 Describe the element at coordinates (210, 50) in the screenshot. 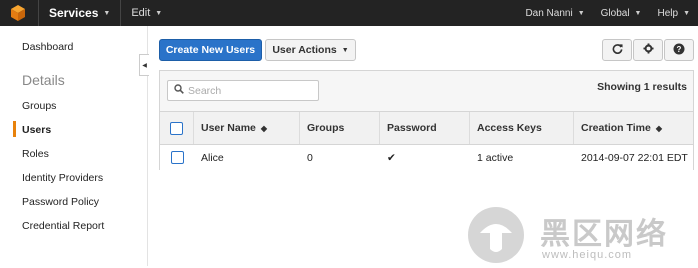

I see `create-new-users-button: Create New Users` at that location.